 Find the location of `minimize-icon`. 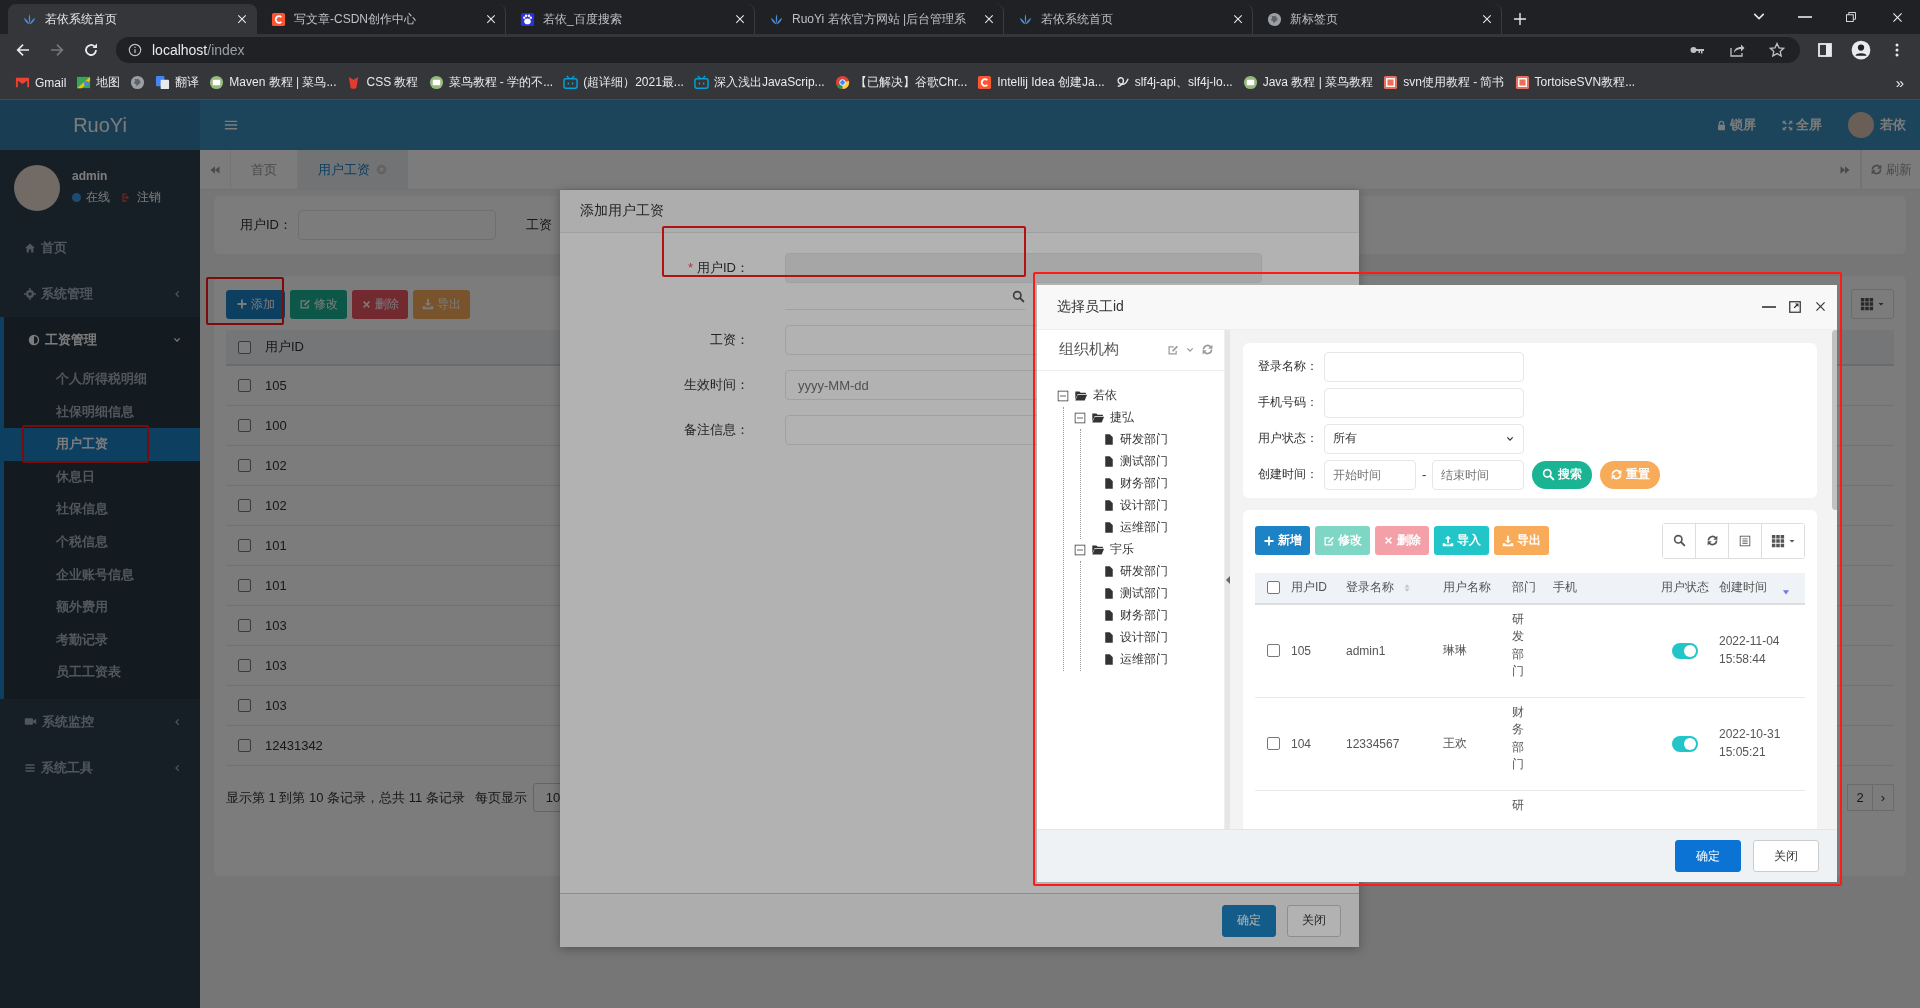

minimize-icon is located at coordinates (1769, 306).